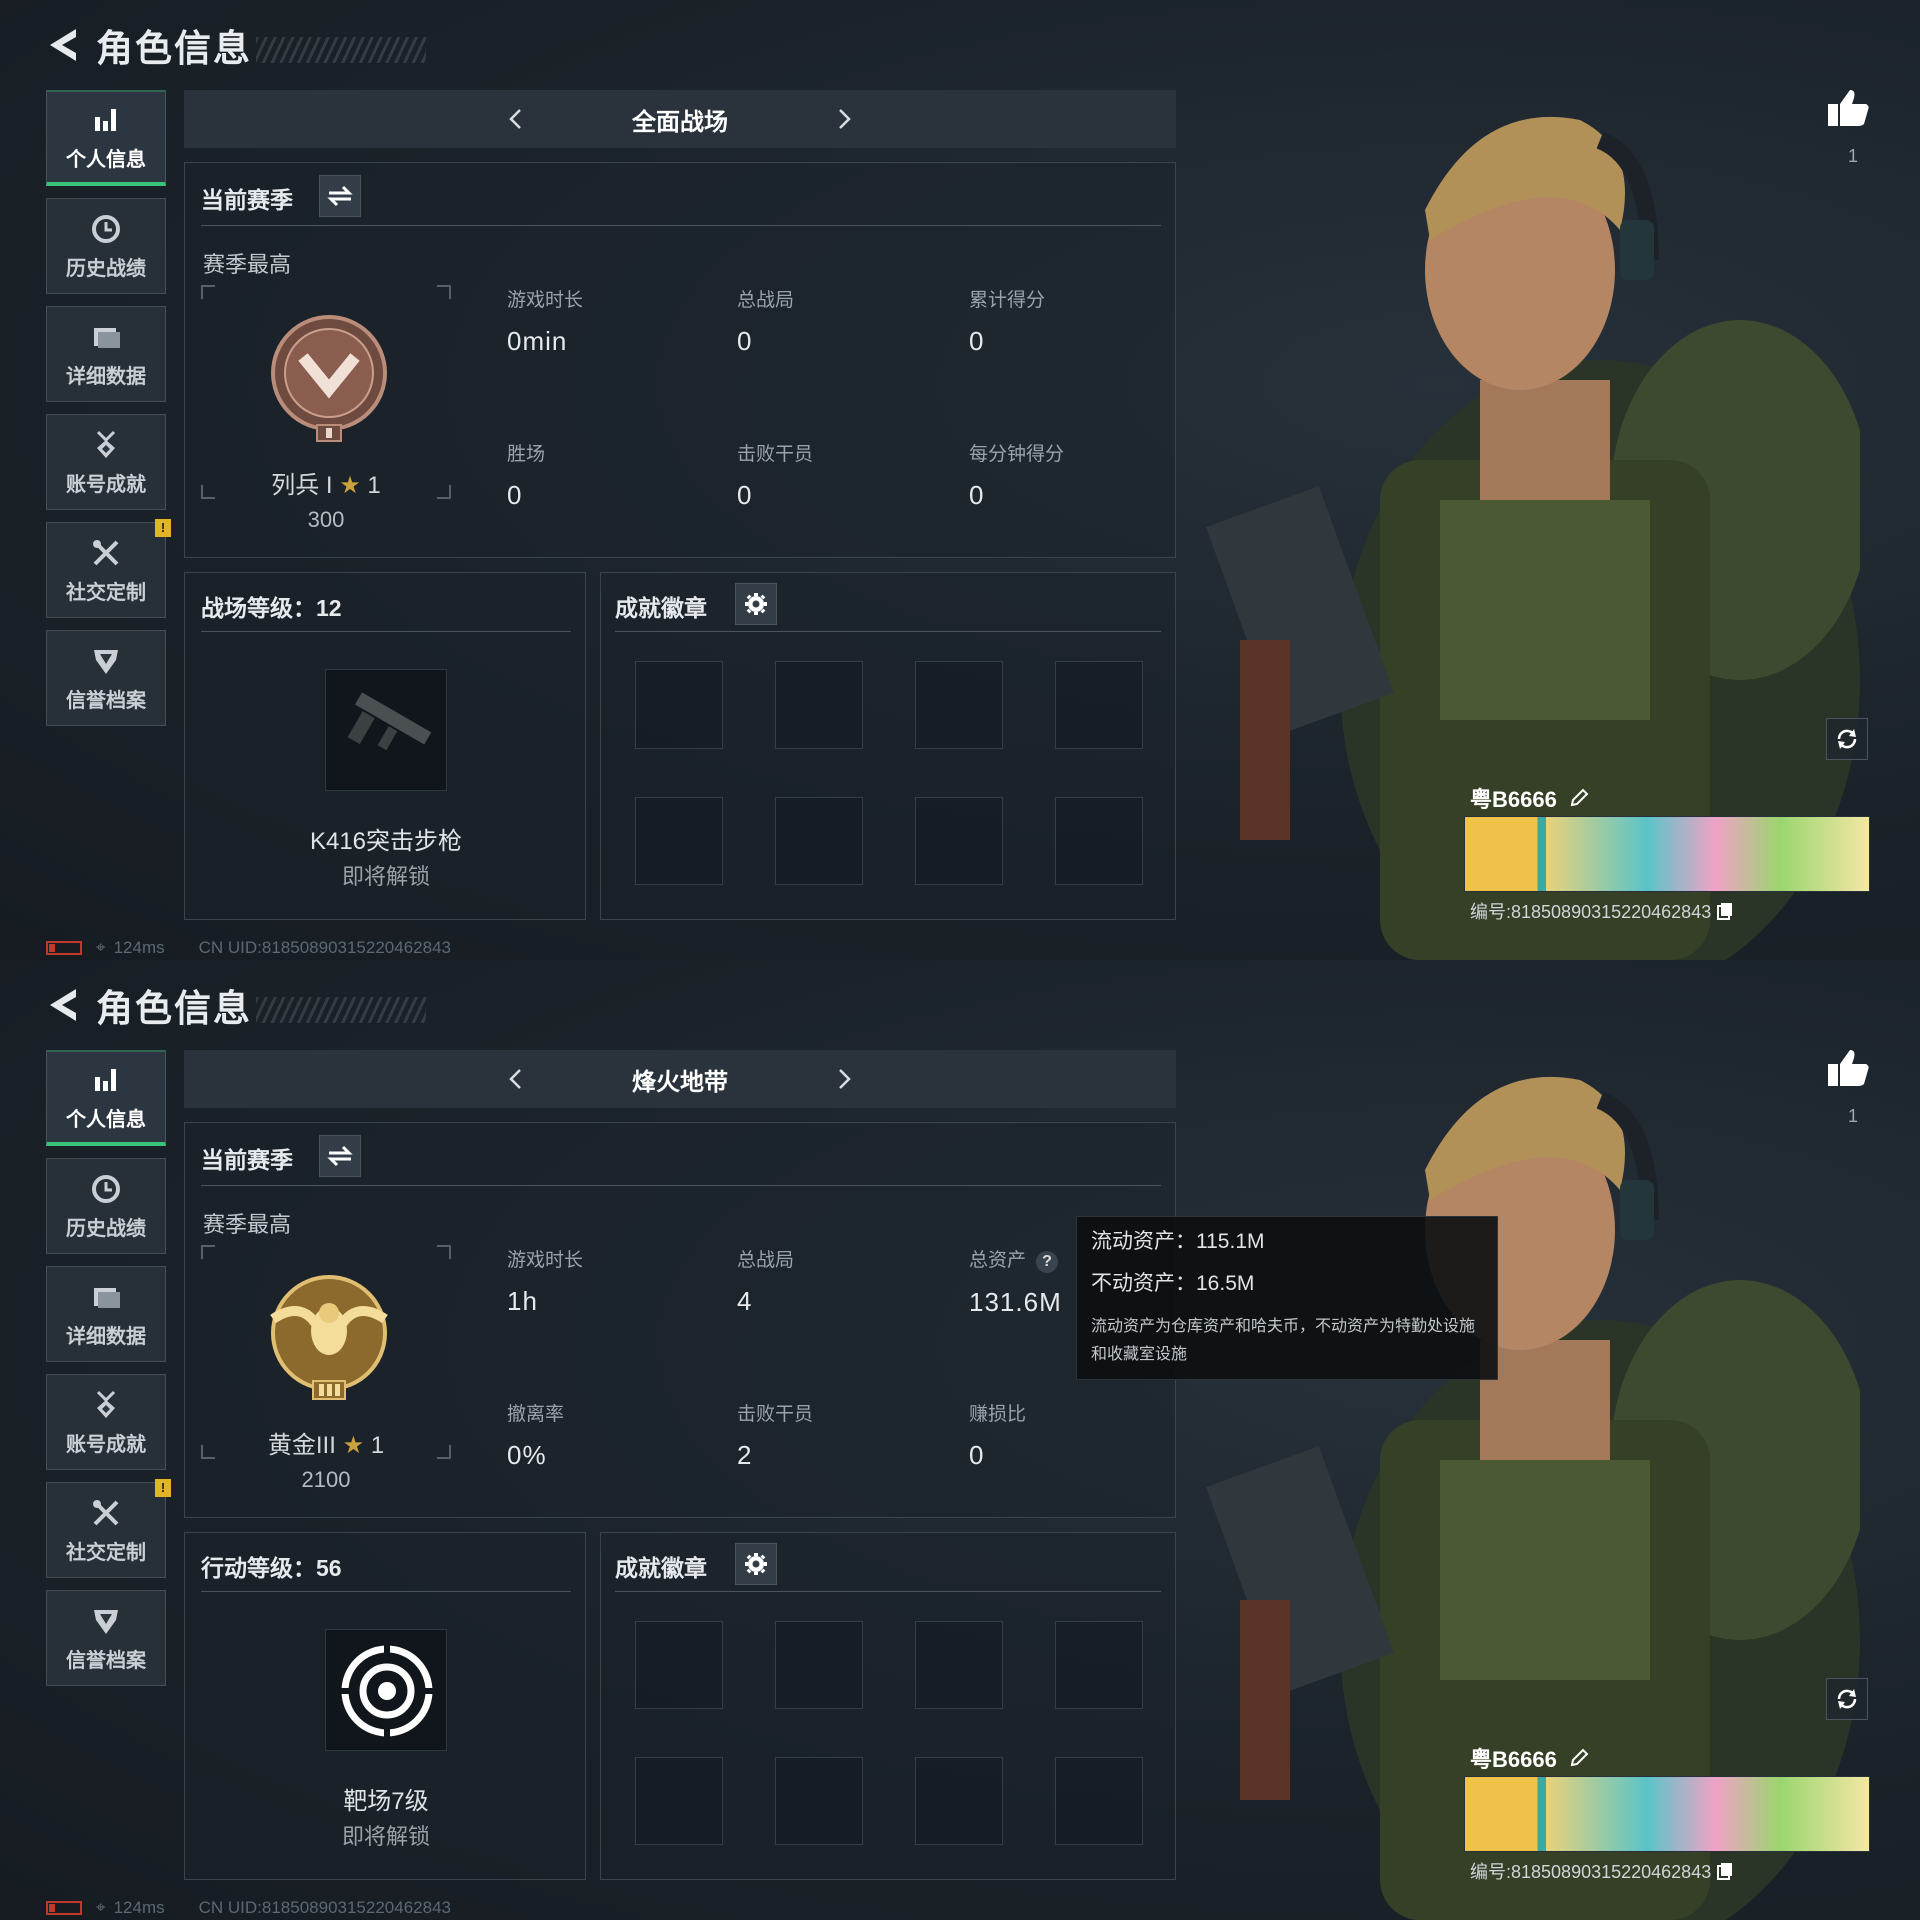 The height and width of the screenshot is (1920, 1920). What do you see at coordinates (174, 1008) in the screenshot?
I see `page-title: 角色信息` at bounding box center [174, 1008].